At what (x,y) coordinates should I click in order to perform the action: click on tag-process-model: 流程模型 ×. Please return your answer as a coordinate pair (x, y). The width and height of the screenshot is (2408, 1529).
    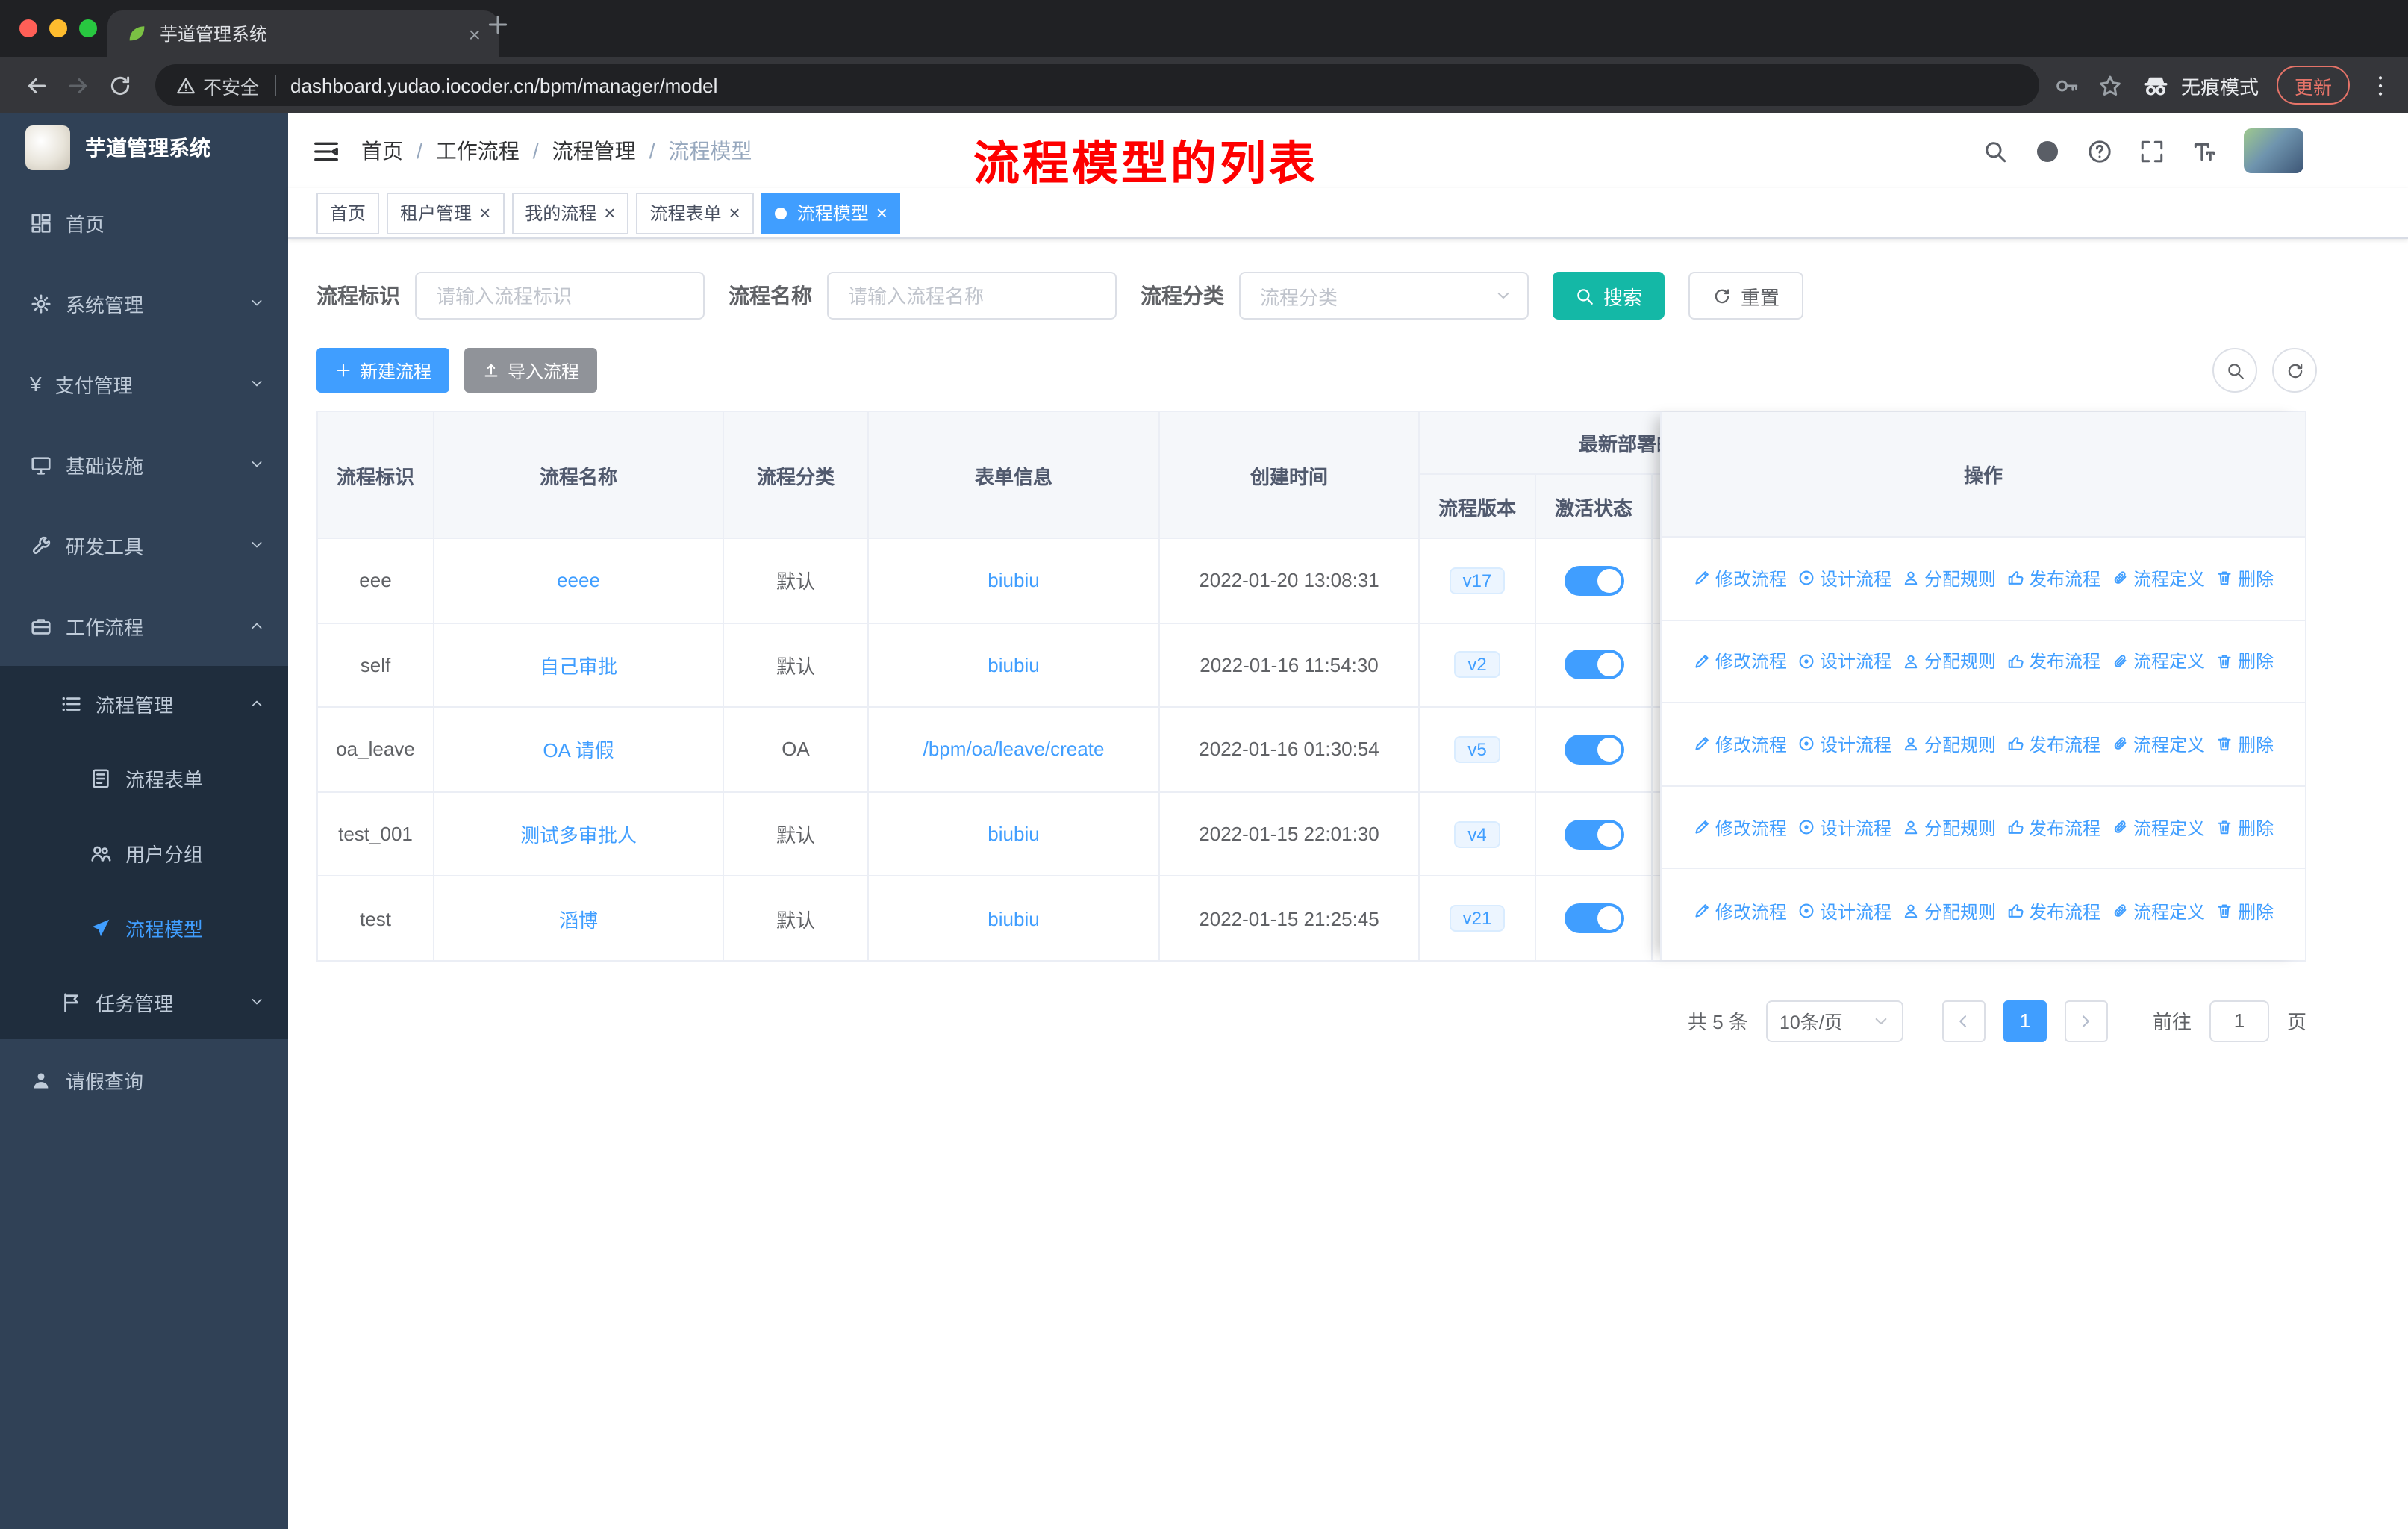
    Looking at the image, I should click on (831, 213).